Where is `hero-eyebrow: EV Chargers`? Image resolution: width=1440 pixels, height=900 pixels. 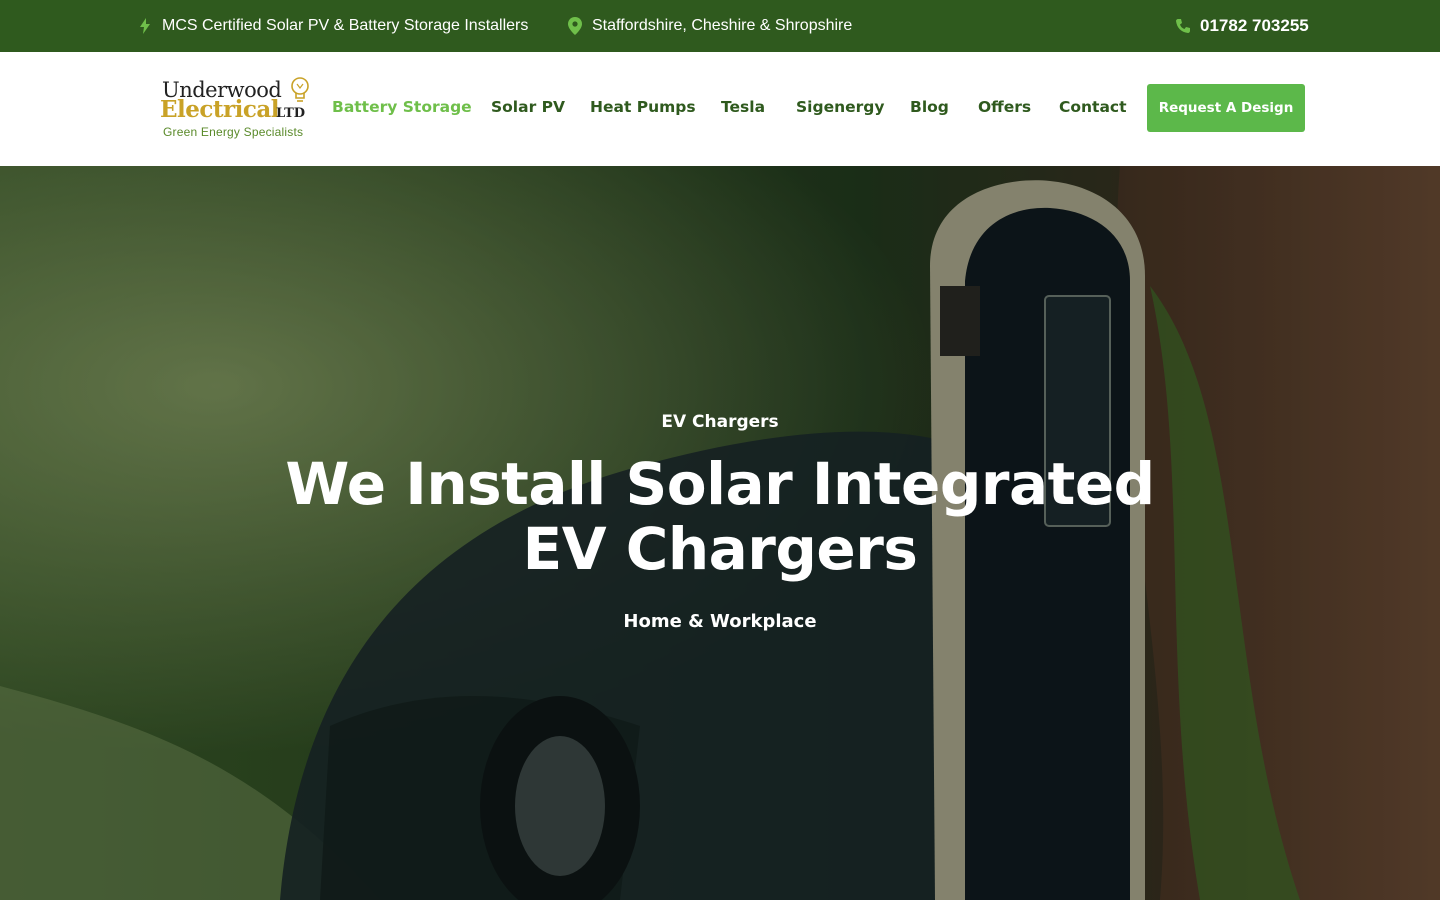 hero-eyebrow: EV Chargers is located at coordinates (720, 422).